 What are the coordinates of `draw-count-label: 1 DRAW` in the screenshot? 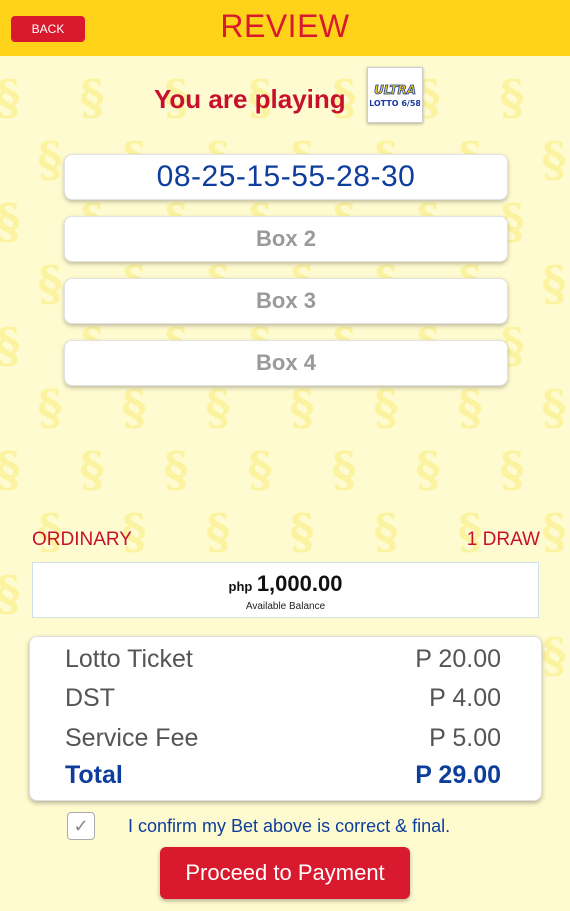 It's located at (503, 539).